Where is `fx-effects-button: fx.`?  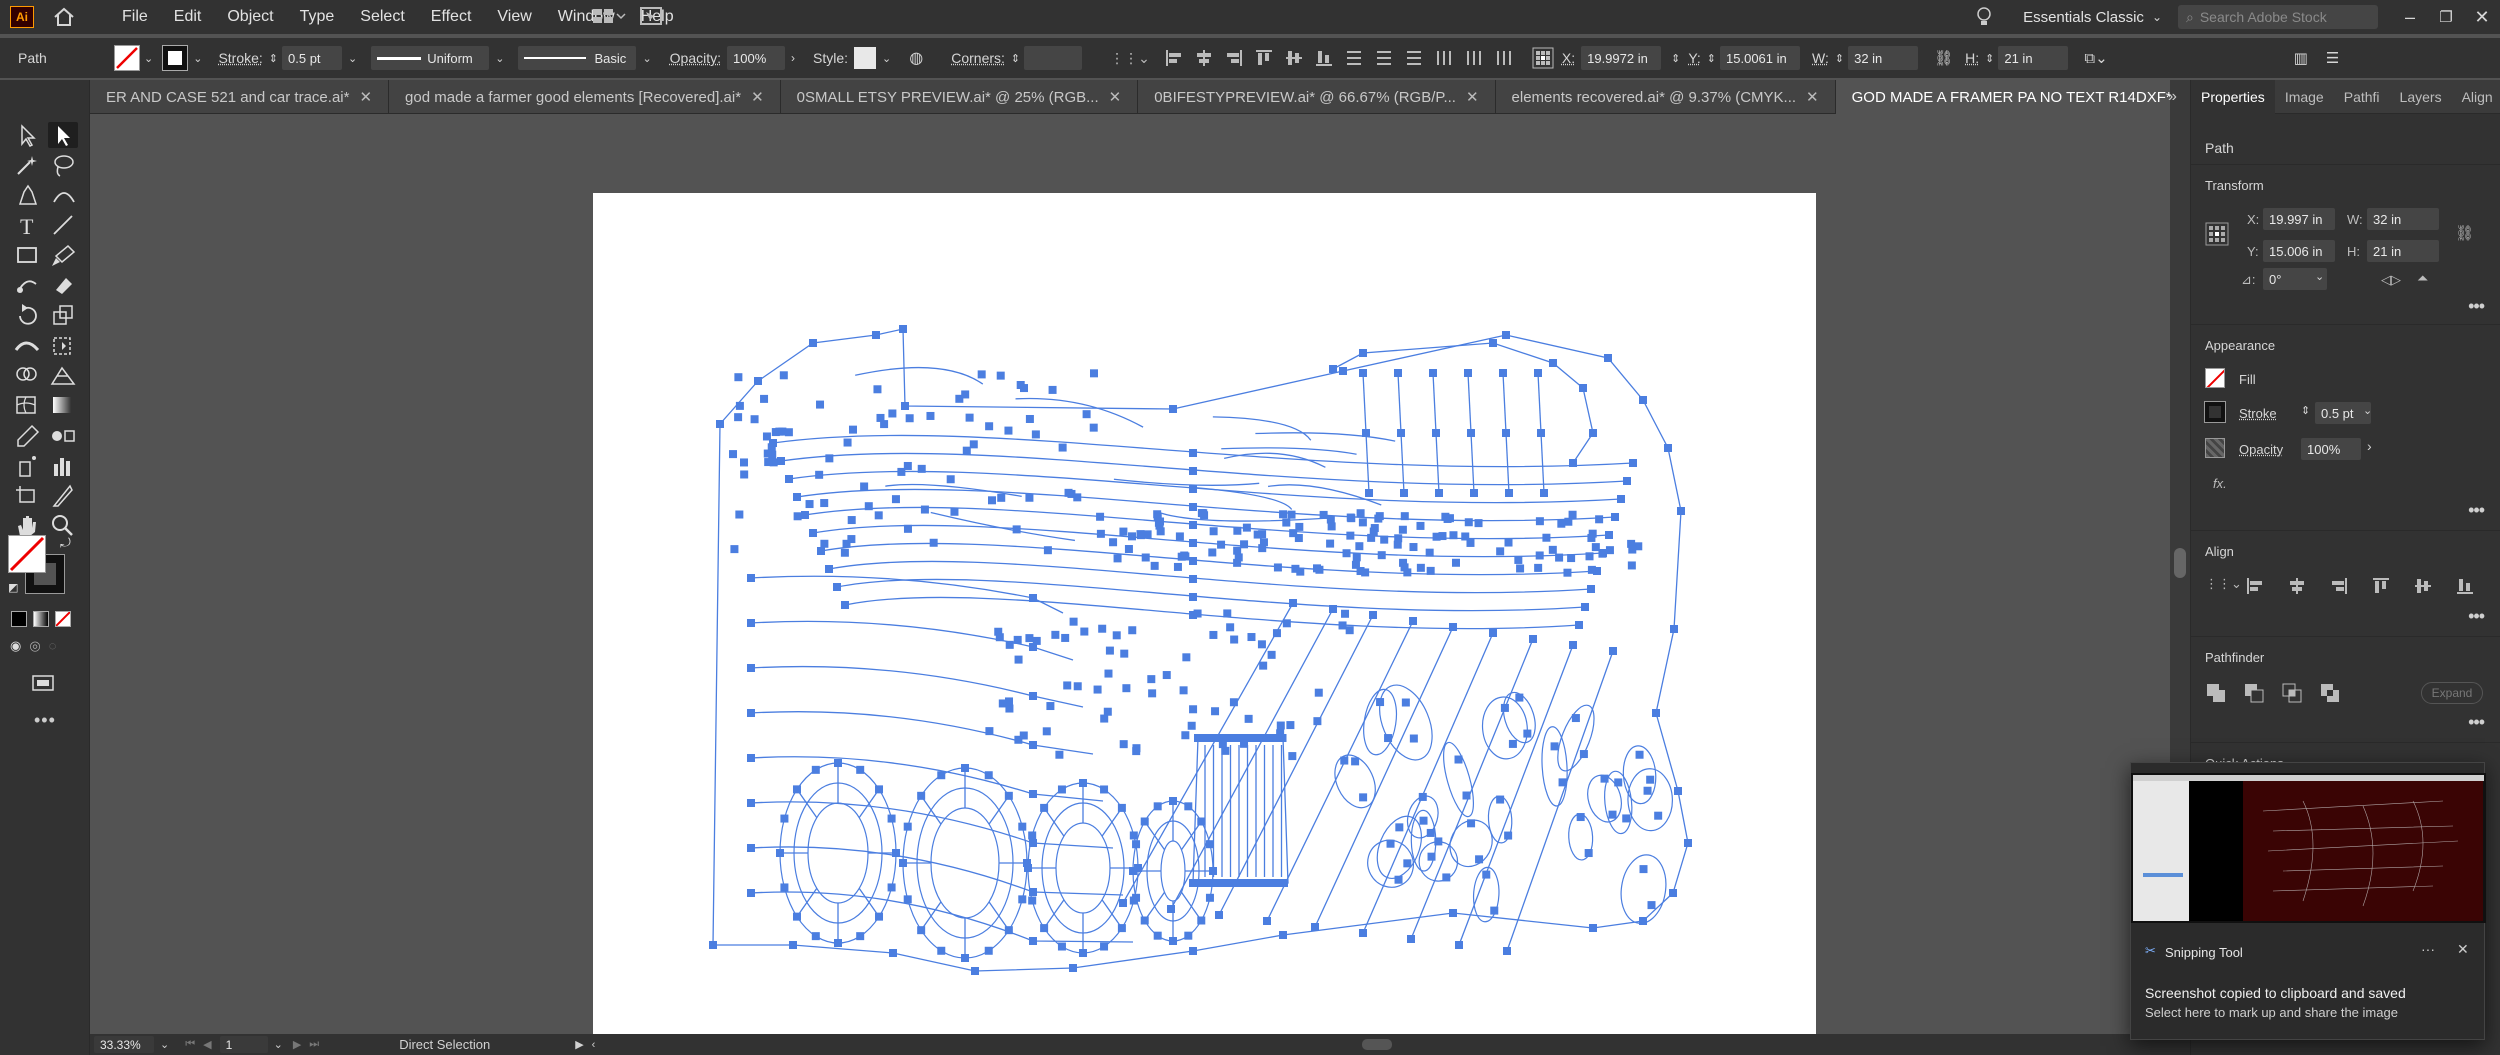
fx-effects-button: fx. is located at coordinates (2220, 483).